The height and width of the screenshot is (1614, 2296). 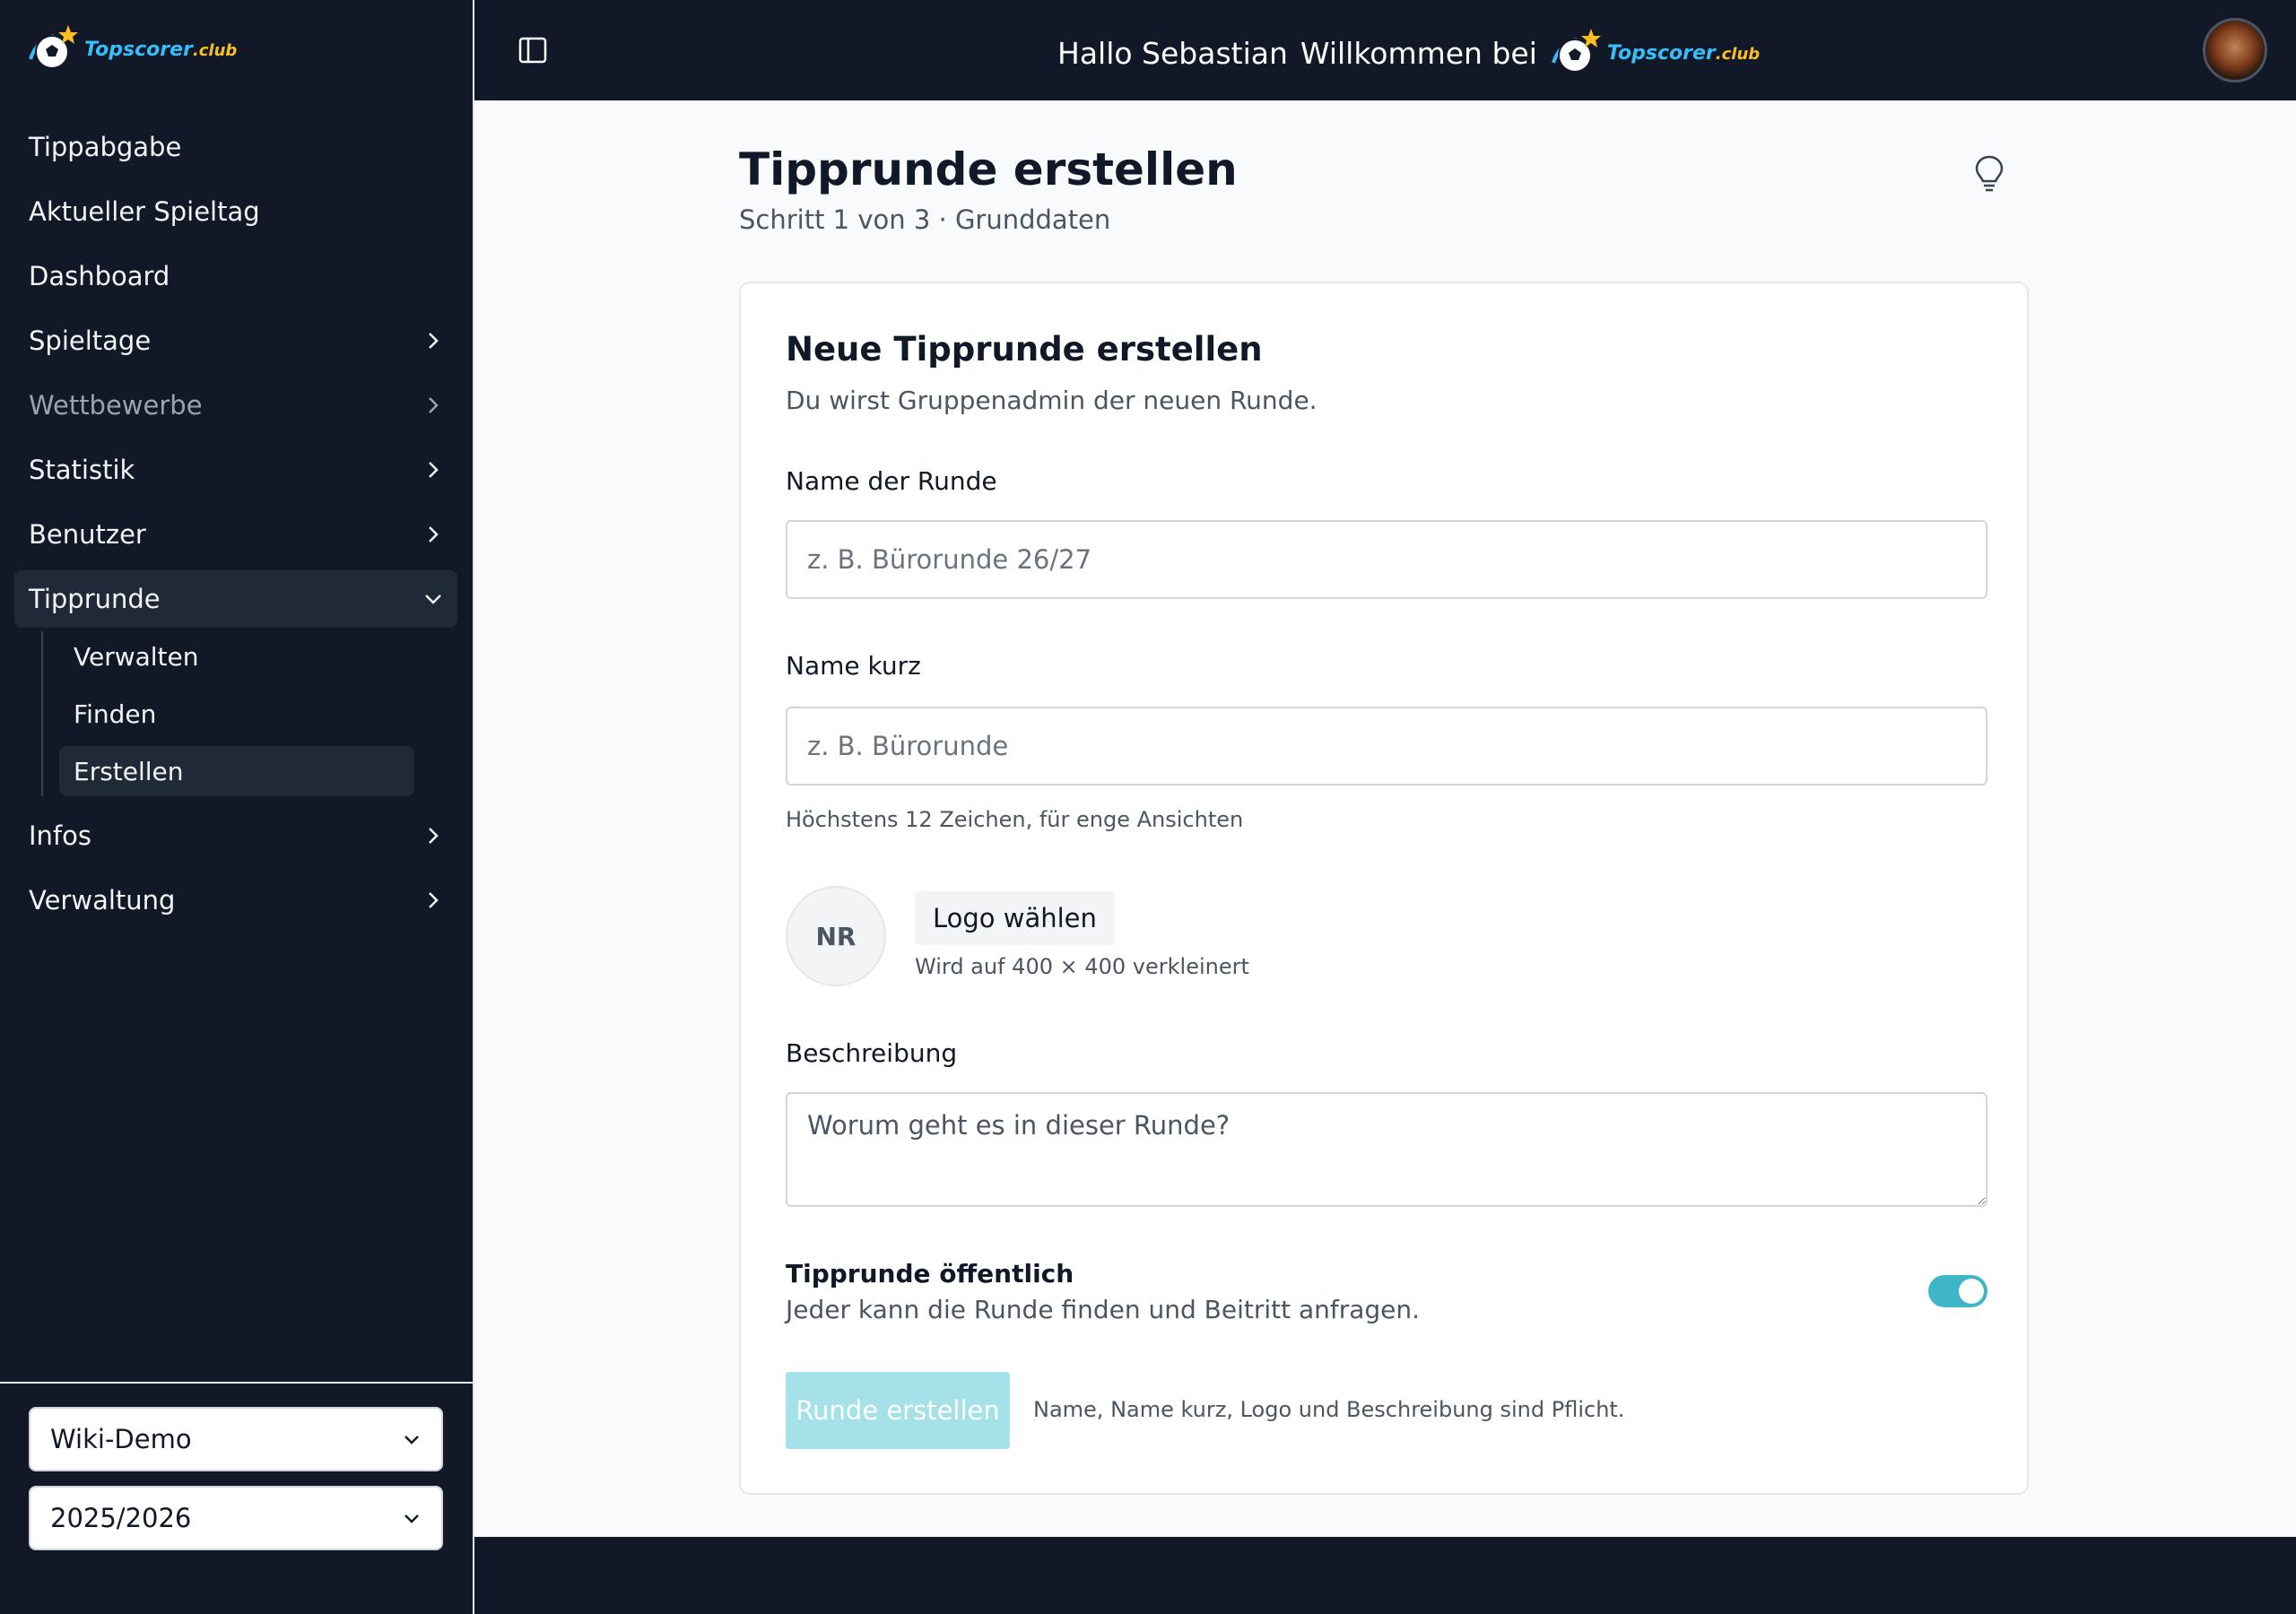 What do you see at coordinates (853, 666) in the screenshot?
I see `short-name-label: Name kurz` at bounding box center [853, 666].